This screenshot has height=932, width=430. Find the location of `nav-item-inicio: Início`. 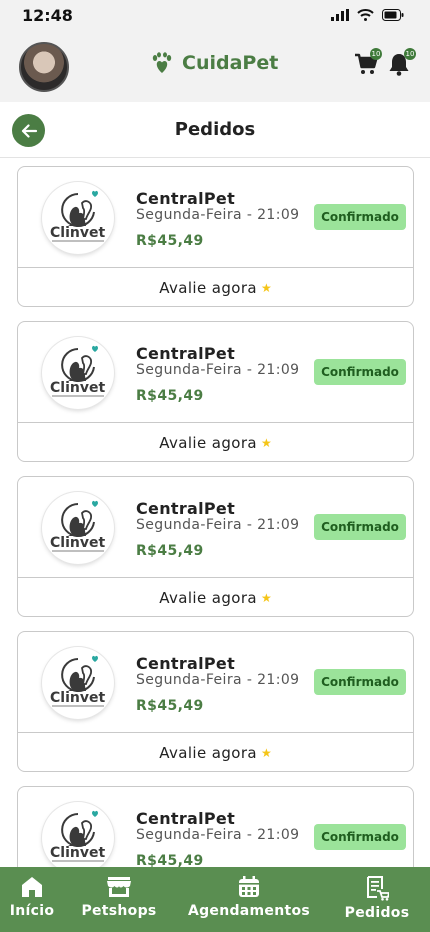

nav-item-inicio: Início is located at coordinates (32, 899).